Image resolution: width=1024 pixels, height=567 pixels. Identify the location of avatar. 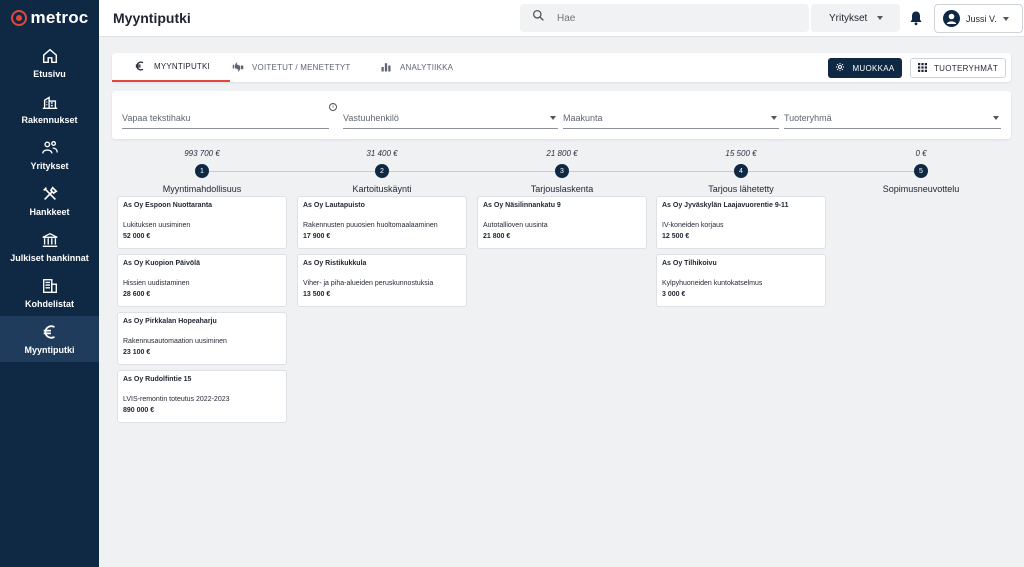
(951, 18).